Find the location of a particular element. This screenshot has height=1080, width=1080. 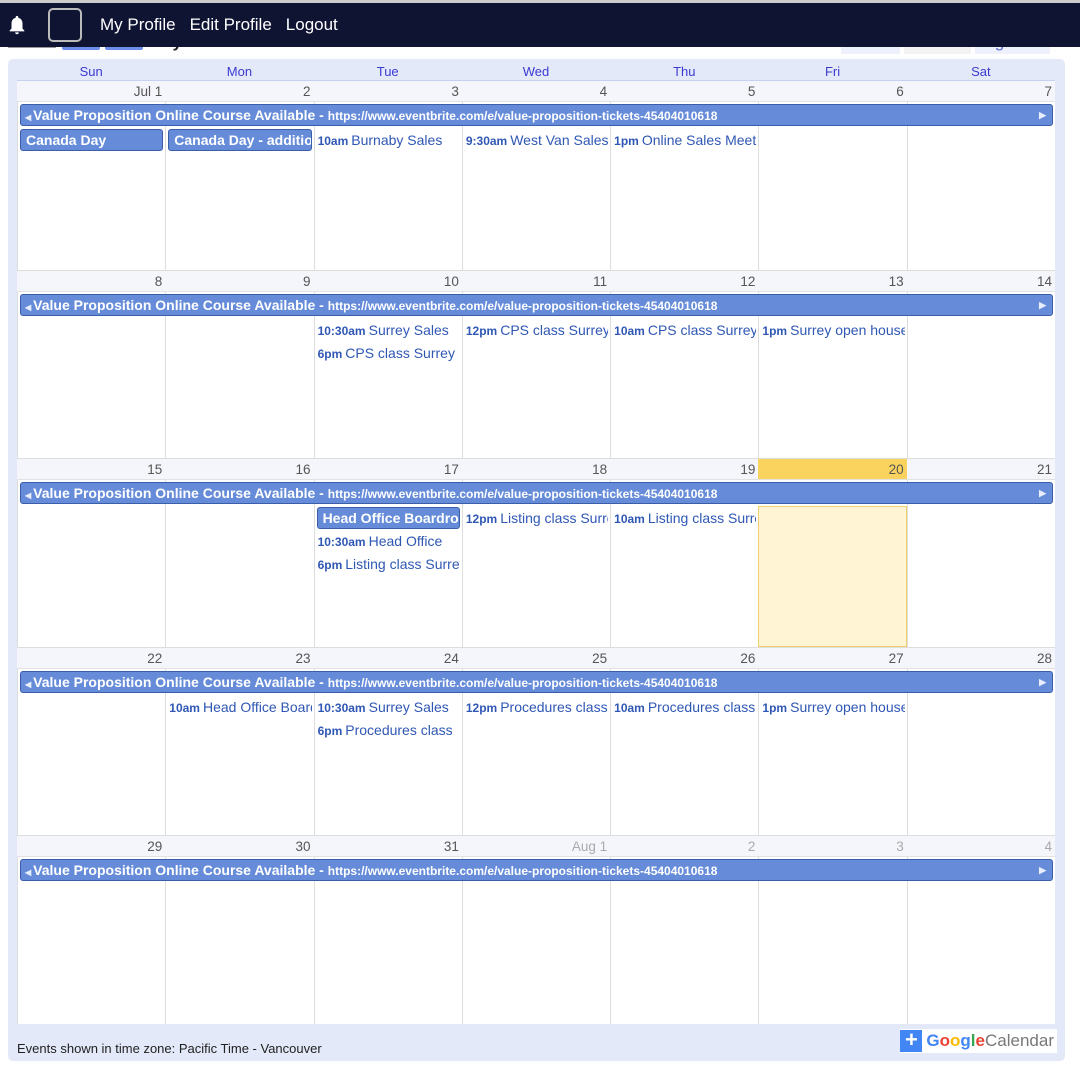

dow-wed: Wed is located at coordinates (536, 71).